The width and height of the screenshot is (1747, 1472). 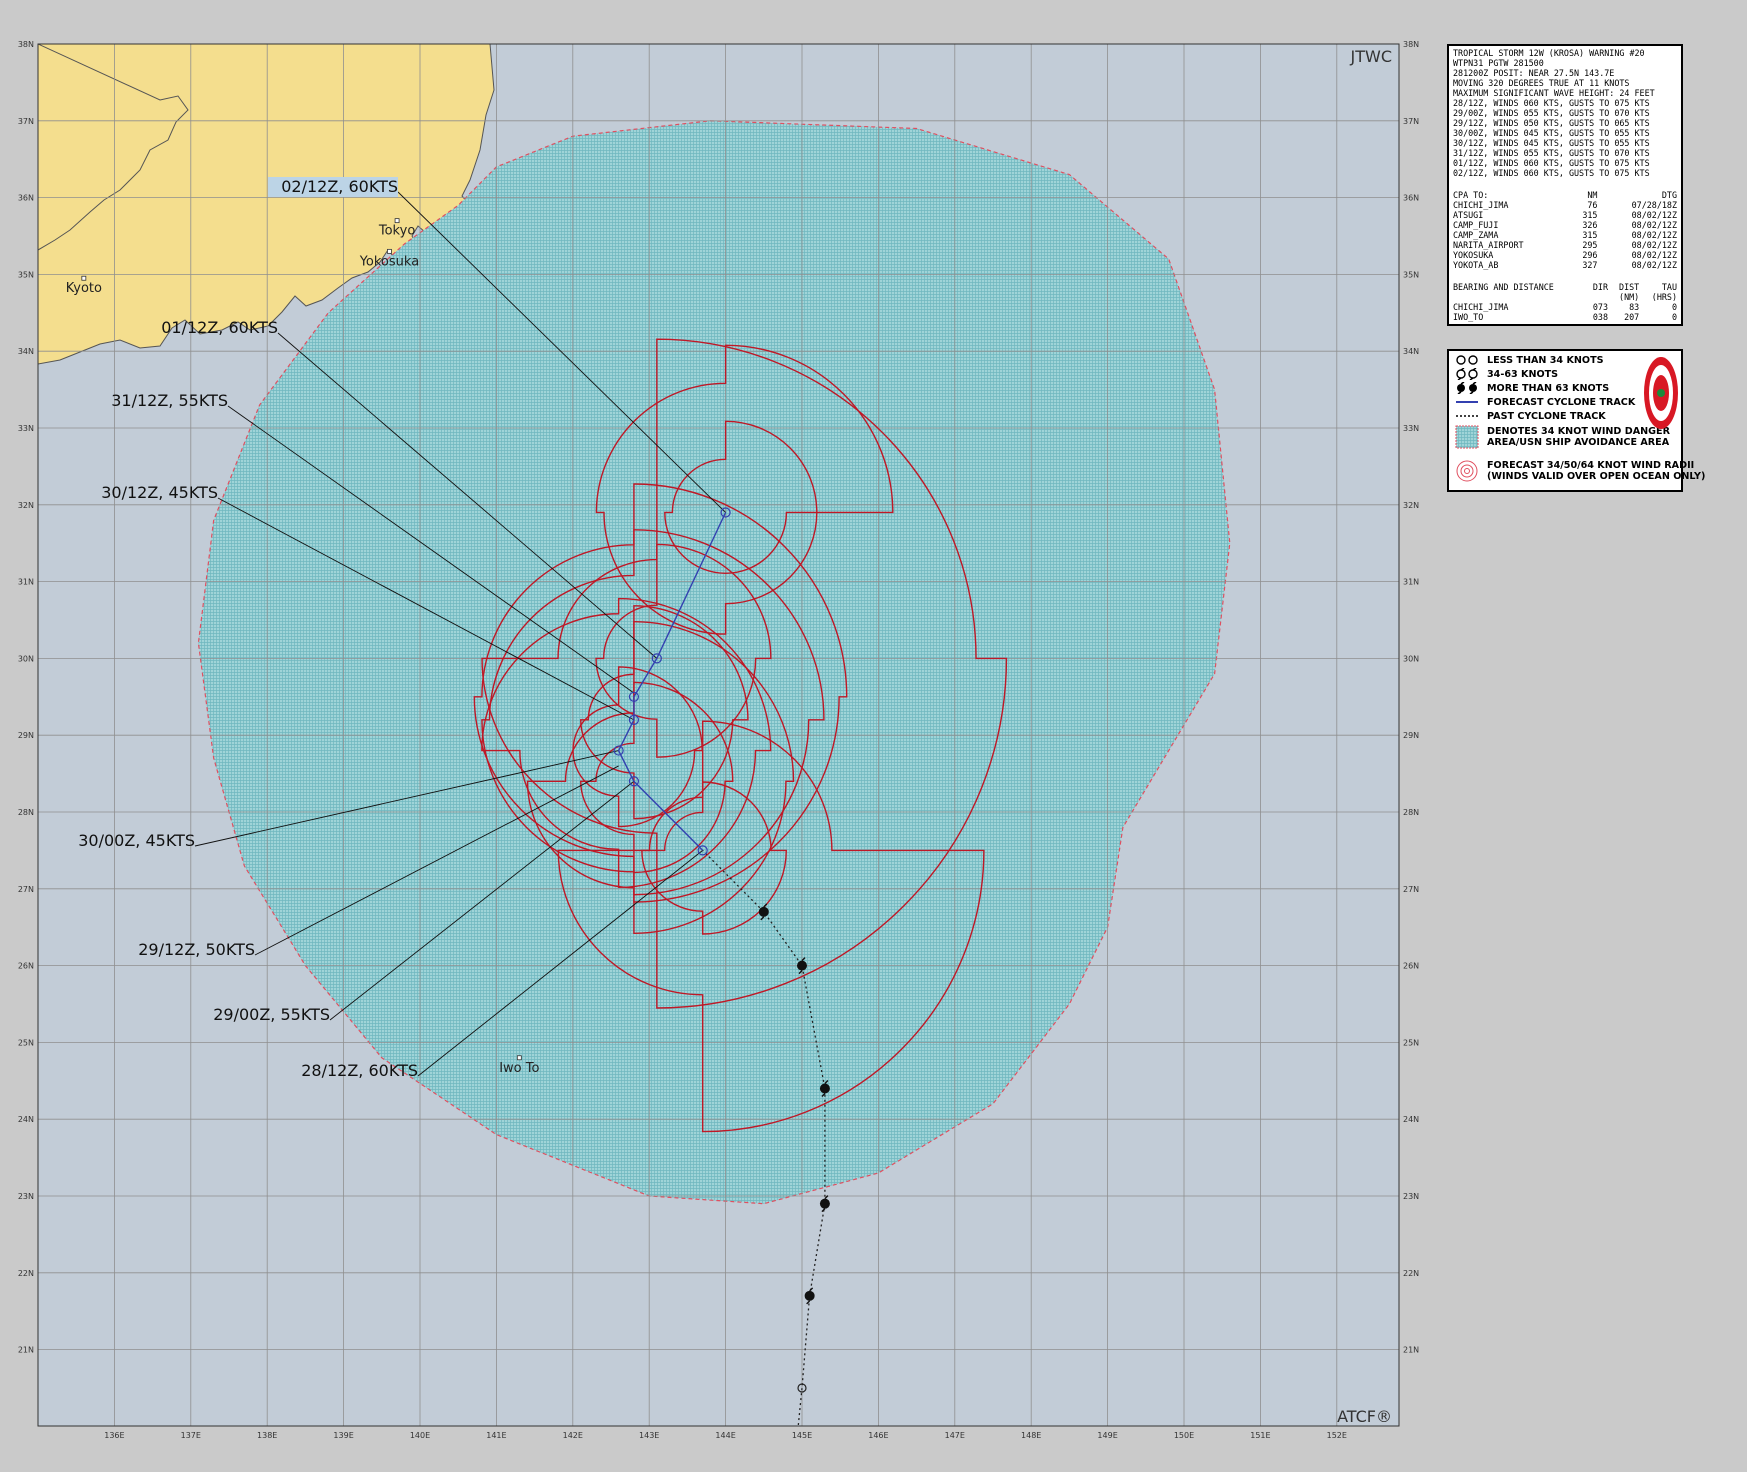 What do you see at coordinates (1488, 245) in the screenshot?
I see `cpa-row-cell: NARITA_AIRPORT` at bounding box center [1488, 245].